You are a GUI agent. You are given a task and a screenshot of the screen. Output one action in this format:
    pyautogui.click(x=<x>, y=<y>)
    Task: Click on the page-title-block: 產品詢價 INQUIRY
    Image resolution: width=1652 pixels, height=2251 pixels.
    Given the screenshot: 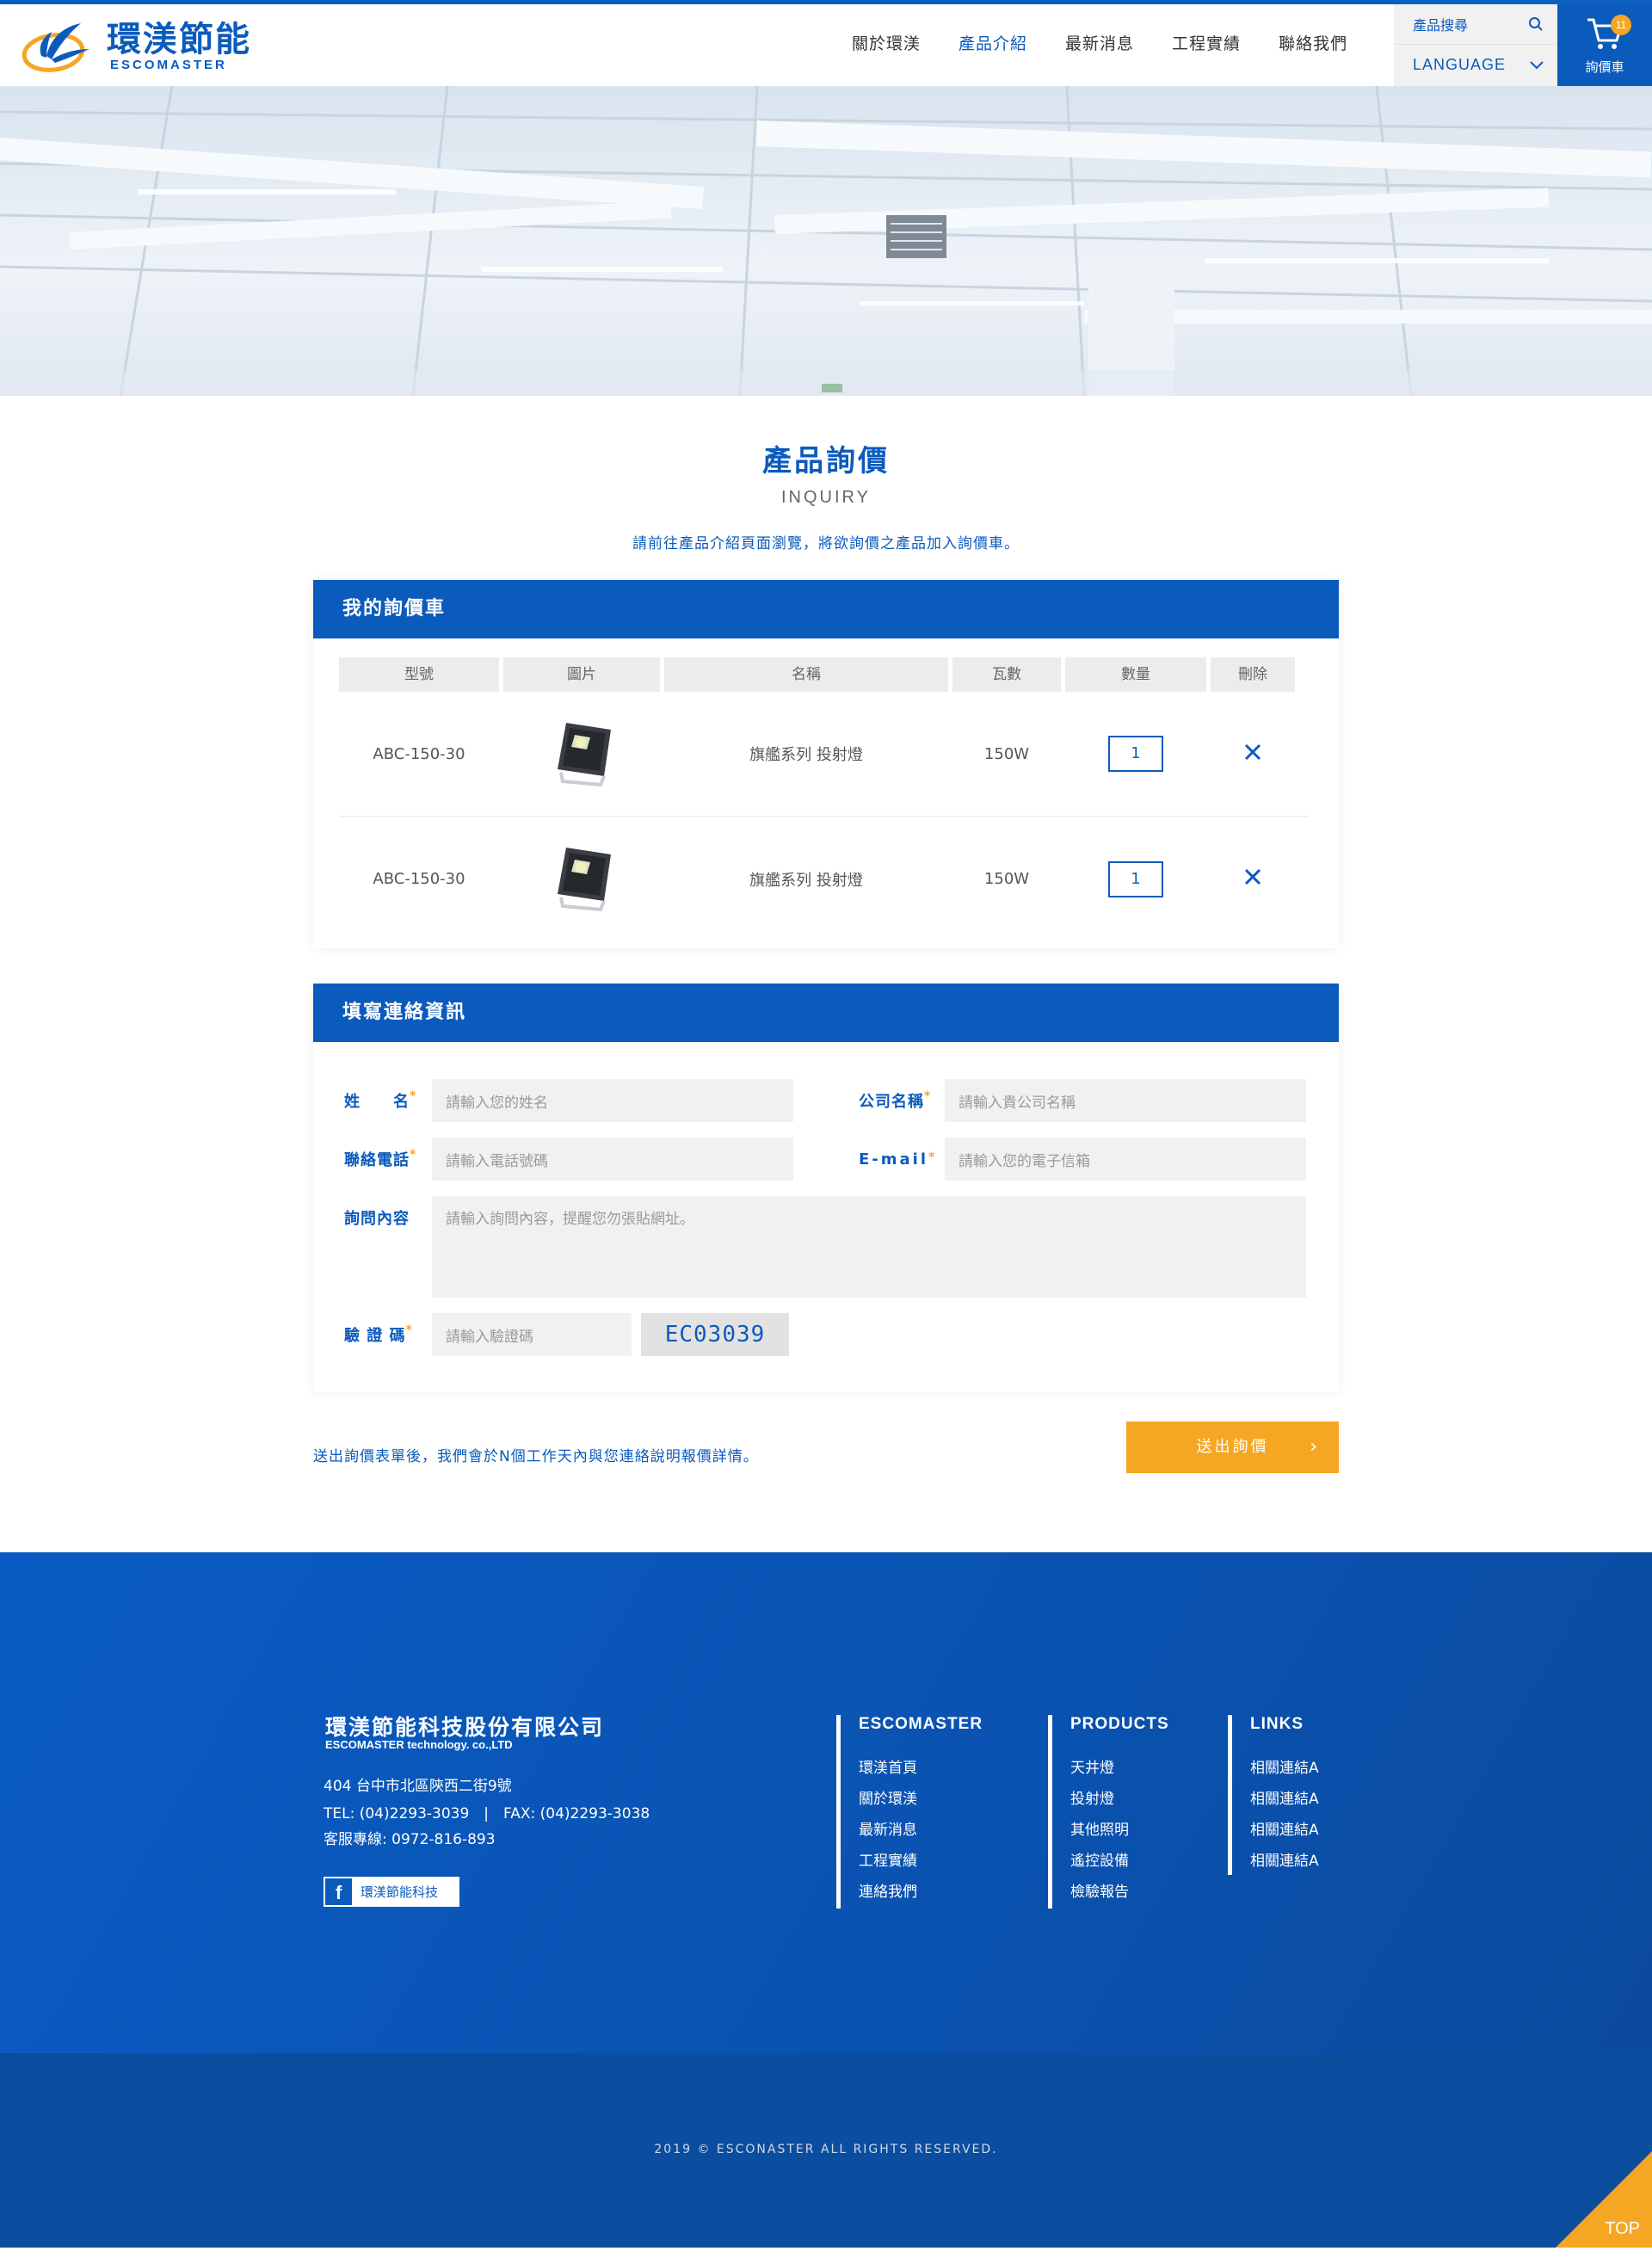 What is the action you would take?
    pyautogui.click(x=826, y=472)
    